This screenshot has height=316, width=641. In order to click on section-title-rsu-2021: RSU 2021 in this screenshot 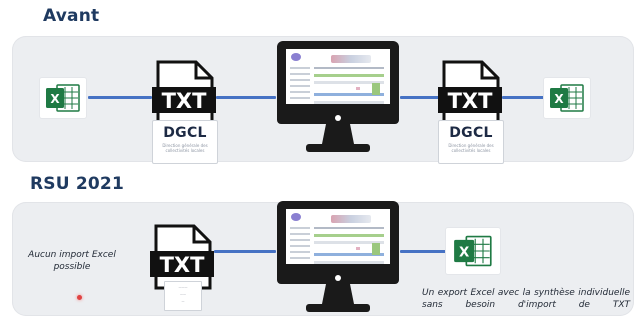, I will do `click(77, 184)`.